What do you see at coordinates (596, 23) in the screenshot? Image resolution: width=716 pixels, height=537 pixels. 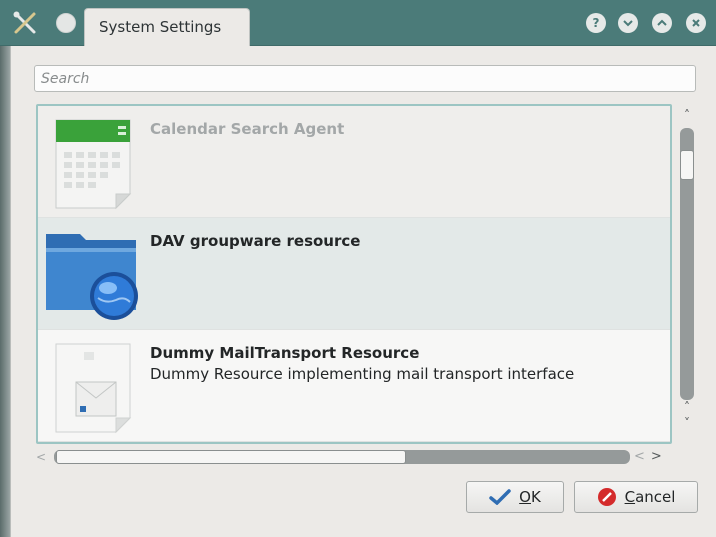 I see `help-icon: ?` at bounding box center [596, 23].